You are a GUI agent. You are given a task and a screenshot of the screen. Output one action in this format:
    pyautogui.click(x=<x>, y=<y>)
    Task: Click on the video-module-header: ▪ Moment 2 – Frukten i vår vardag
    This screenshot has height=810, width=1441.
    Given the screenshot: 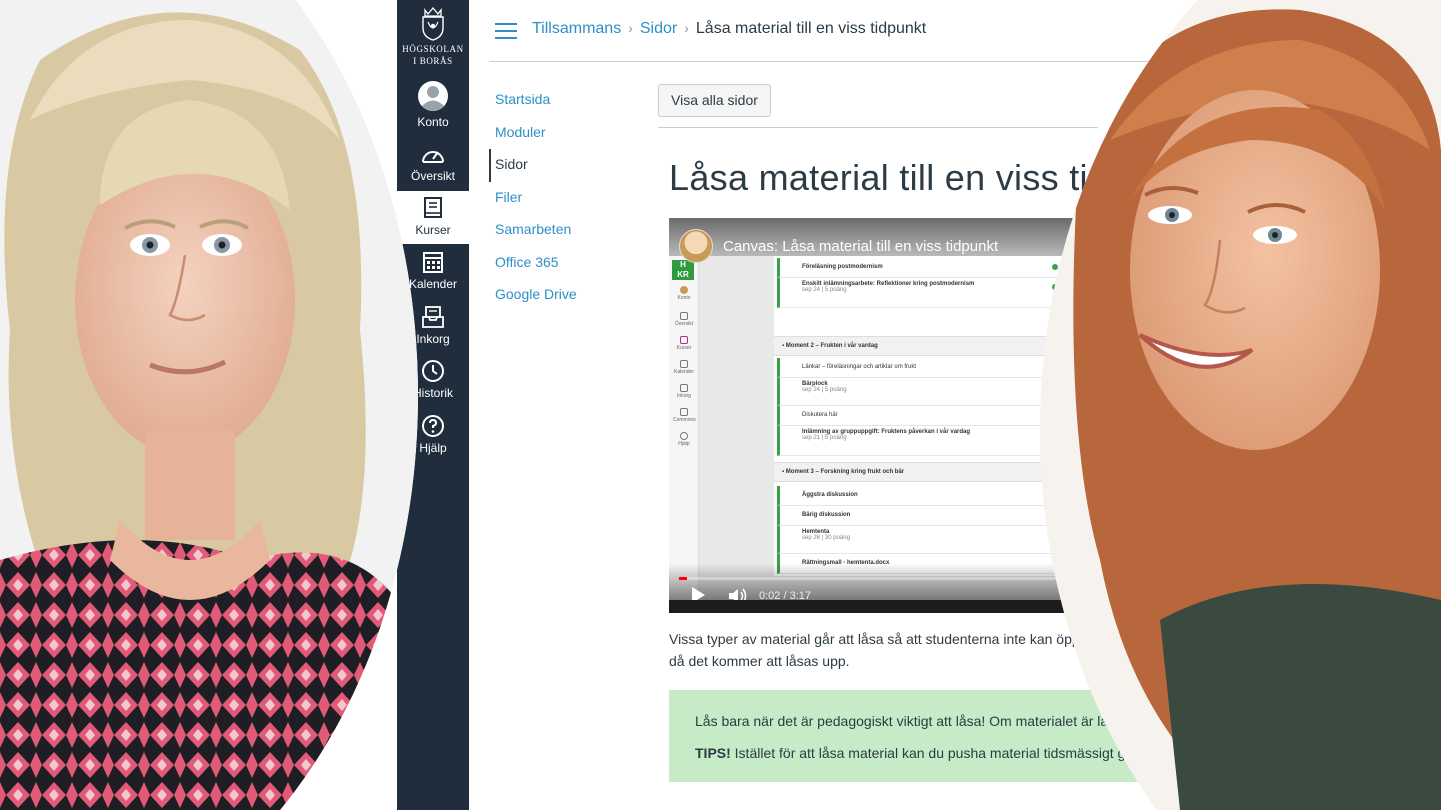 What is the action you would take?
    pyautogui.click(x=919, y=346)
    